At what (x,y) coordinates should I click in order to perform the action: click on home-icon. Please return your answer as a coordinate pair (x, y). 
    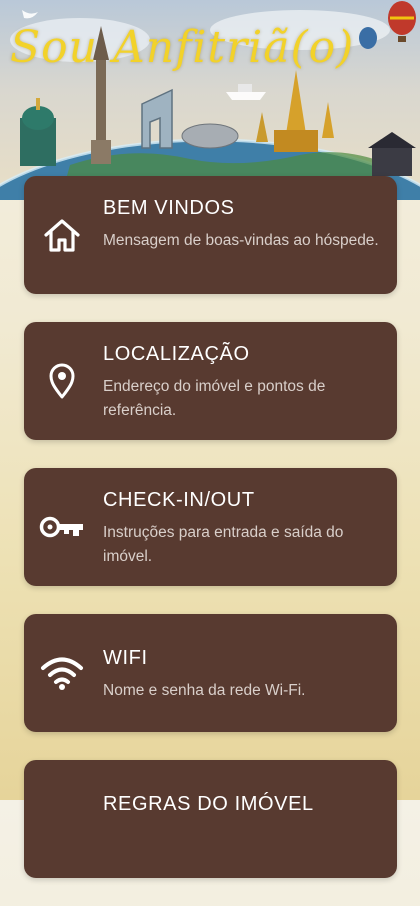
    Looking at the image, I should click on (62, 235).